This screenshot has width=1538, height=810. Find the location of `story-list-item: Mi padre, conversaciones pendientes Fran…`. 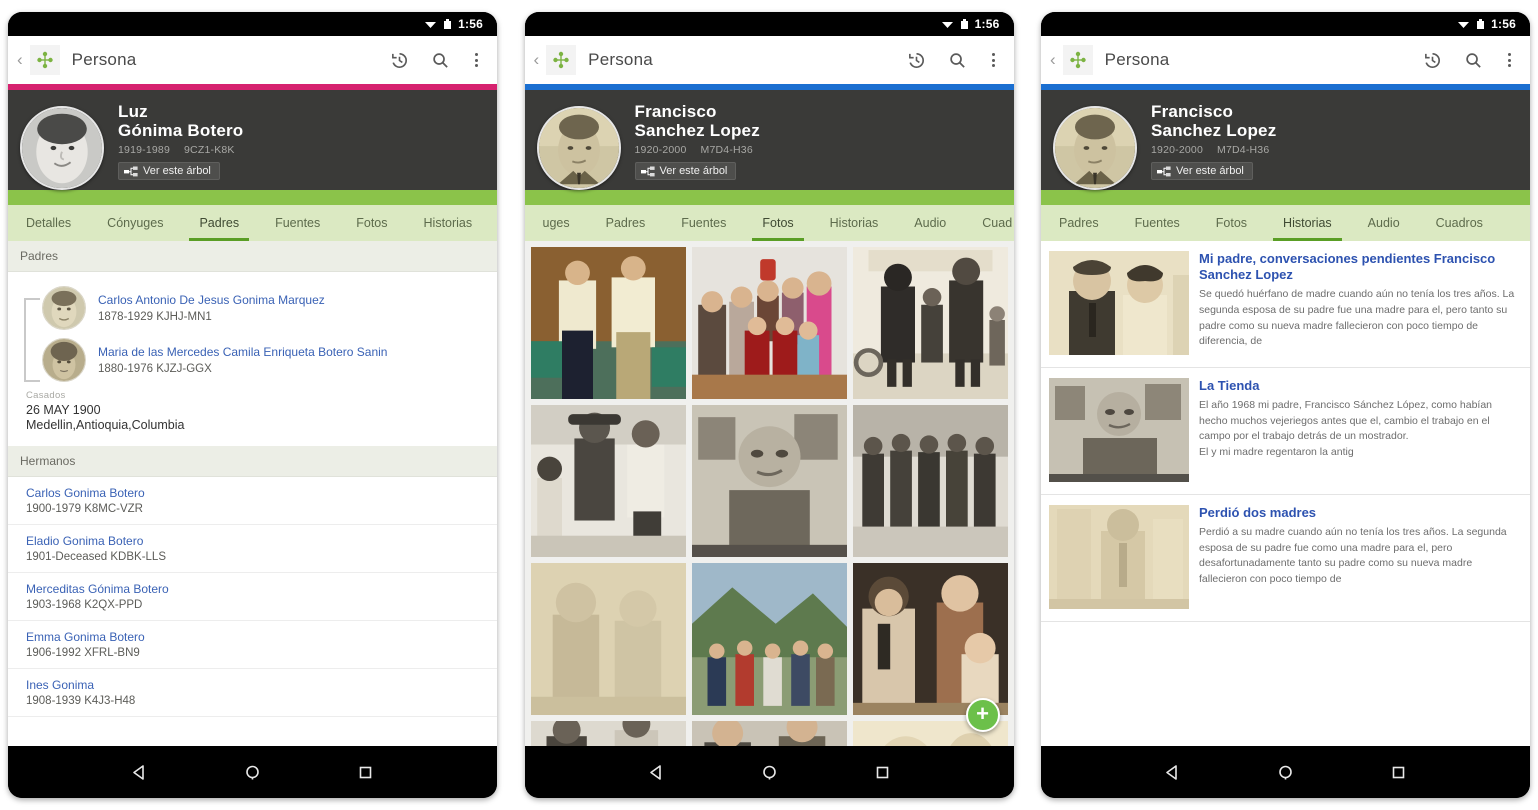

story-list-item: Mi padre, conversaciones pendientes Fran… is located at coordinates (1285, 304).